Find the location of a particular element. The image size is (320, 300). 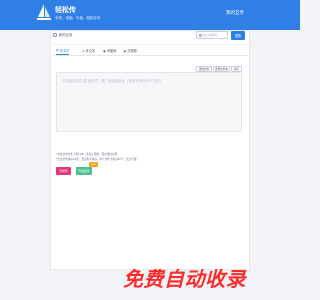

file-drop-zone: 点击选择文件 或 拖文件（夹）拖放到此处（单次可添加10个文件） is located at coordinates (149, 102).